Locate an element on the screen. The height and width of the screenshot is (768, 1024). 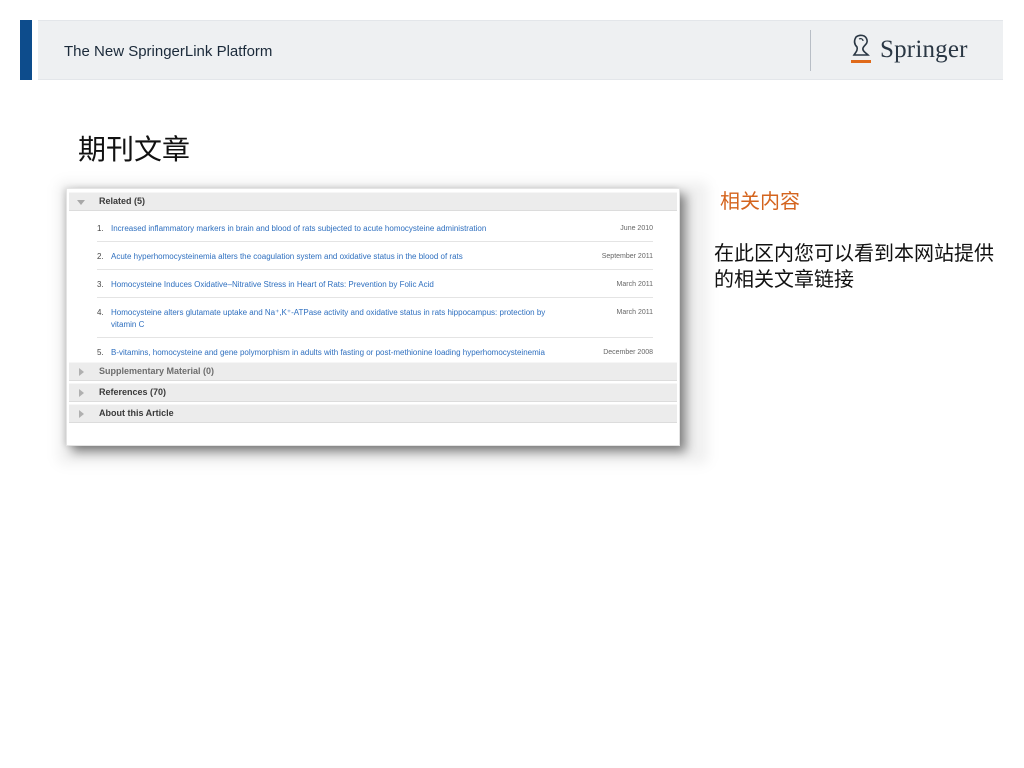
springer-horse-icon is located at coordinates (861, 48).